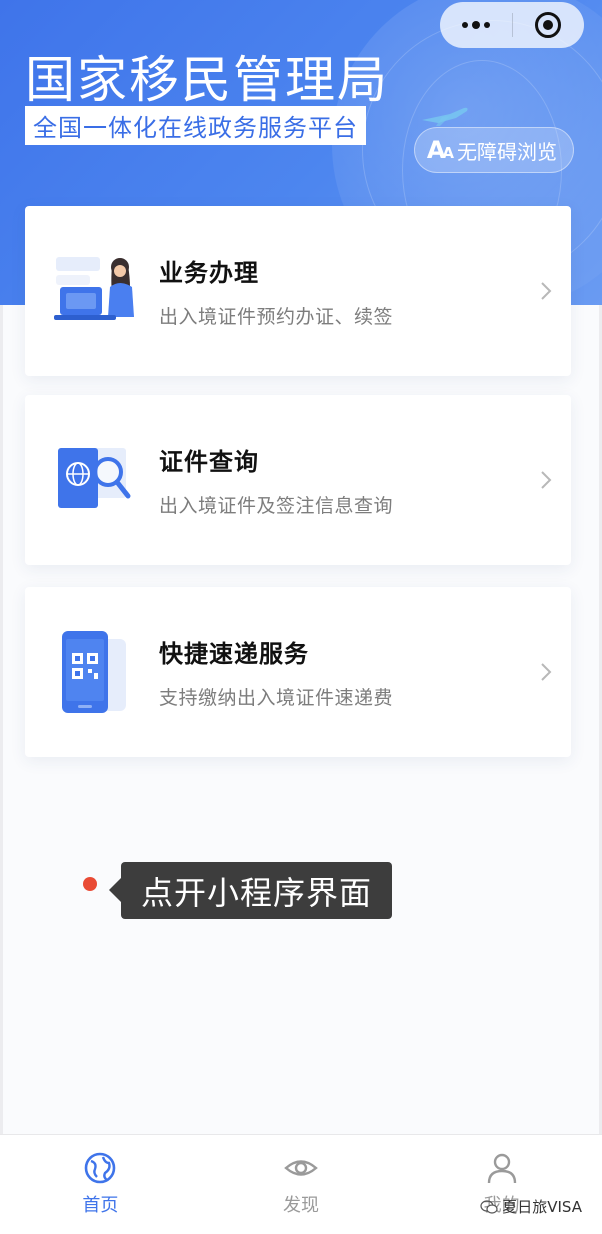 The width and height of the screenshot is (602, 1234). I want to click on font-size-icon: AA, so click(440, 150).